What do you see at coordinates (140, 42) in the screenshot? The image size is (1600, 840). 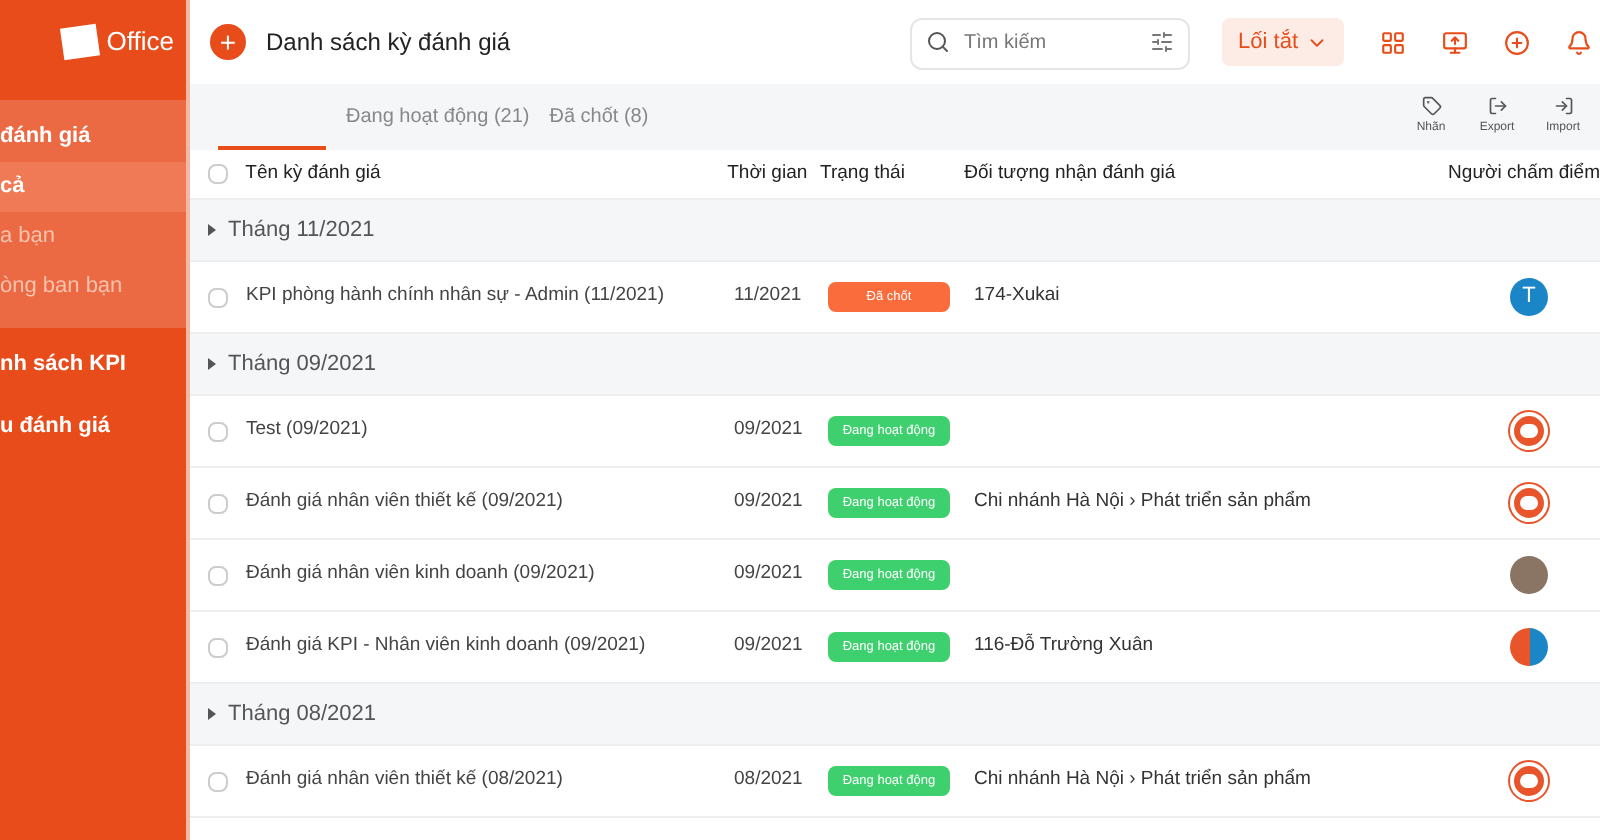 I see `logo-text: Office` at bounding box center [140, 42].